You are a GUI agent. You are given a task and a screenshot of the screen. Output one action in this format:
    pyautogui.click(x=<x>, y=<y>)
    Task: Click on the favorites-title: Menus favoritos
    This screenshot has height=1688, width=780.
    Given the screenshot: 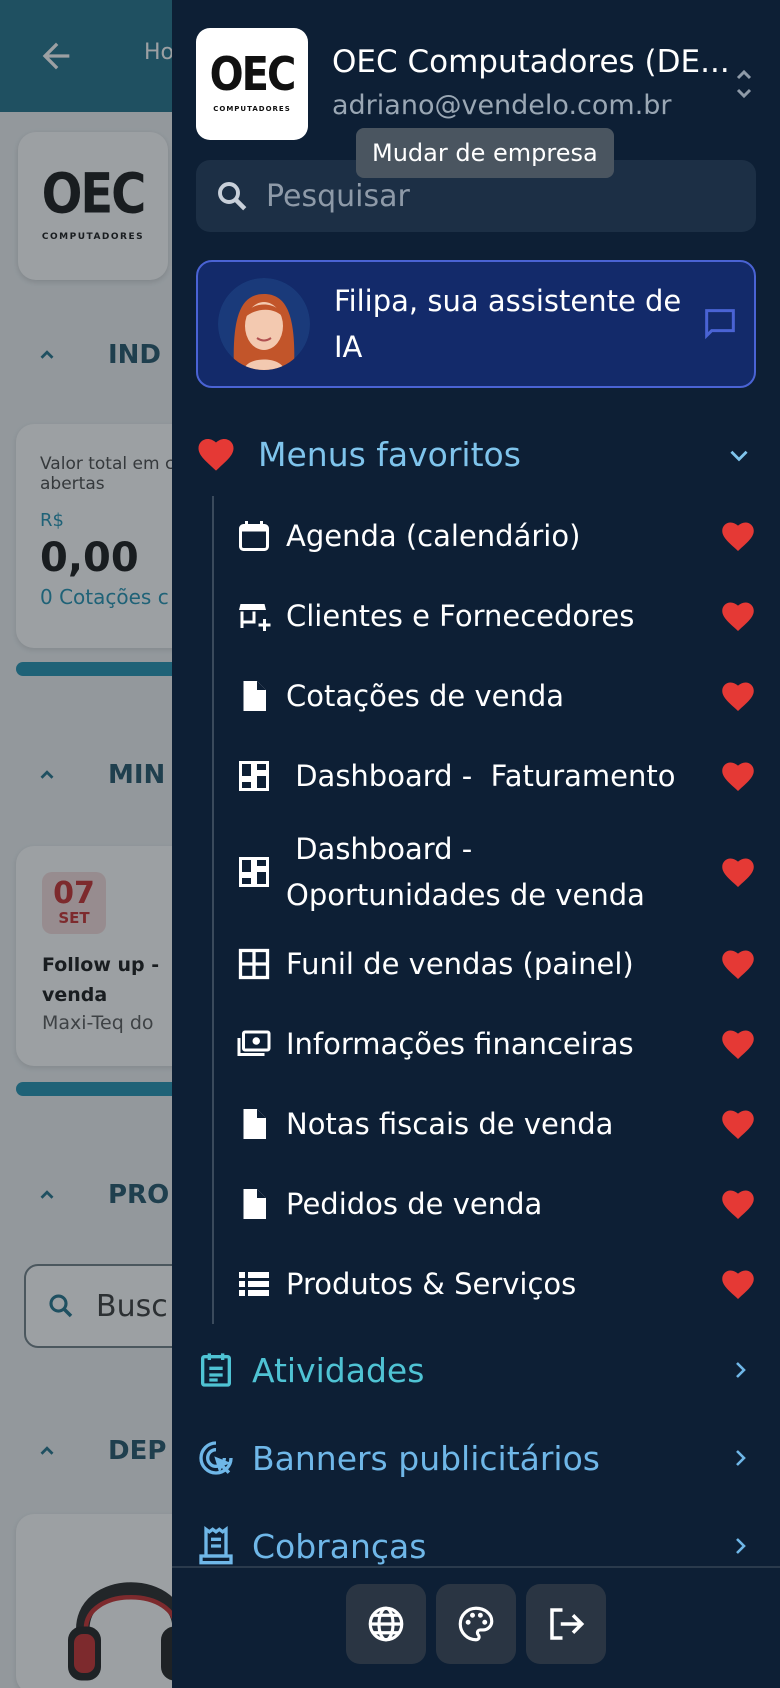 What is the action you would take?
    pyautogui.click(x=389, y=454)
    